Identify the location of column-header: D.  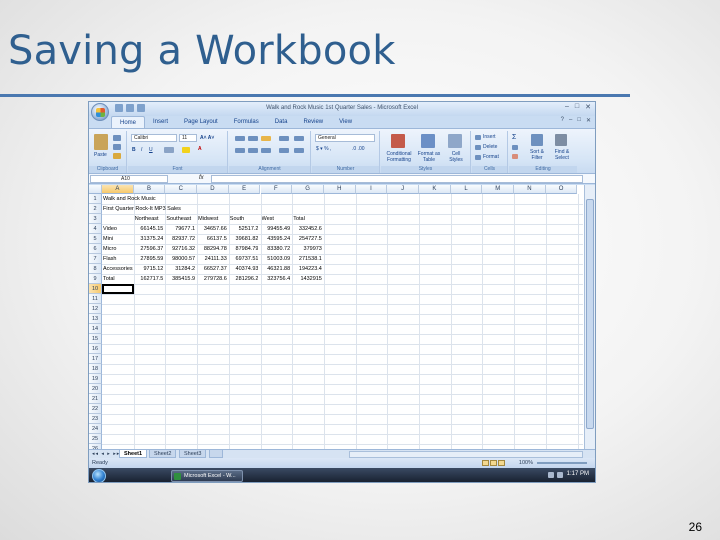
(213, 189).